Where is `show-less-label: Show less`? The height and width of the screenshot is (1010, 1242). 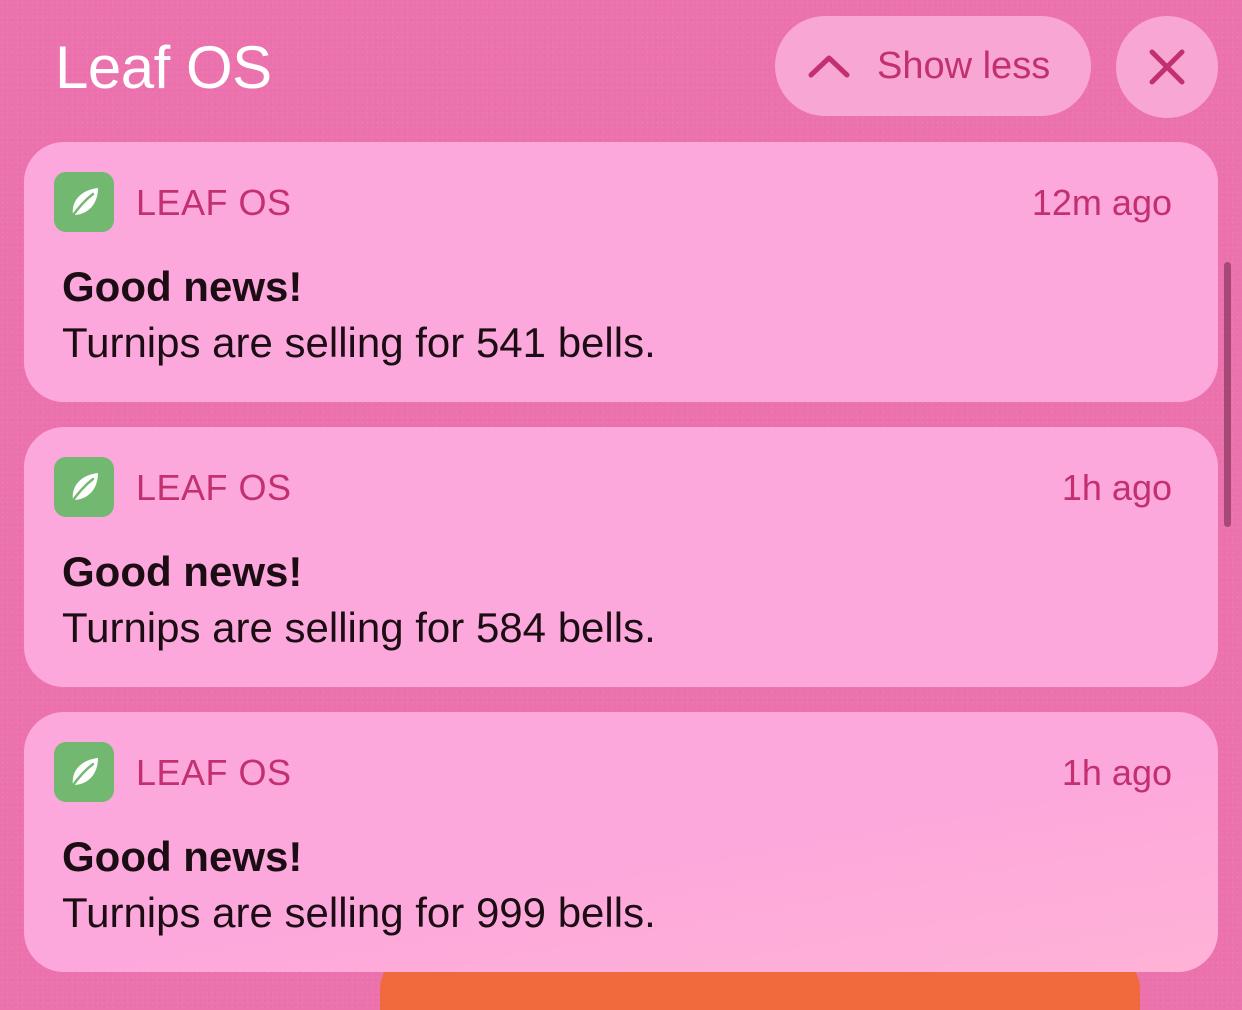
show-less-label: Show less is located at coordinates (964, 65).